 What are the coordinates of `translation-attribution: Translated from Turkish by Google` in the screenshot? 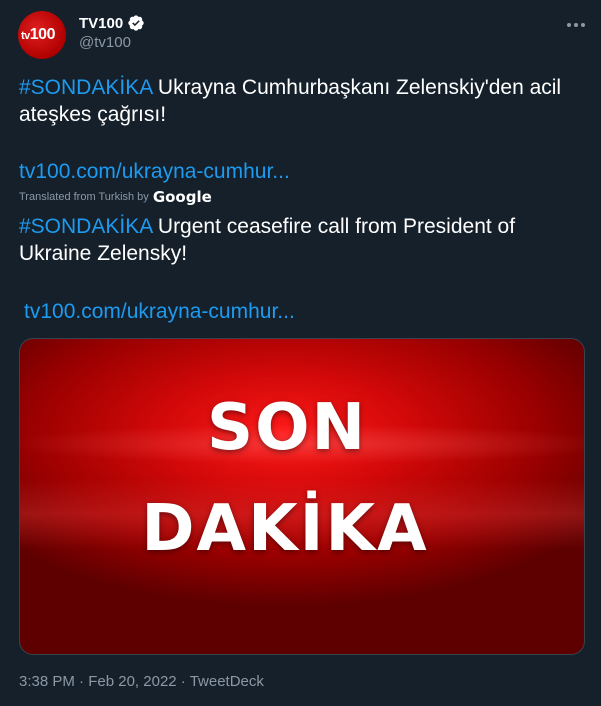 It's located at (115, 197).